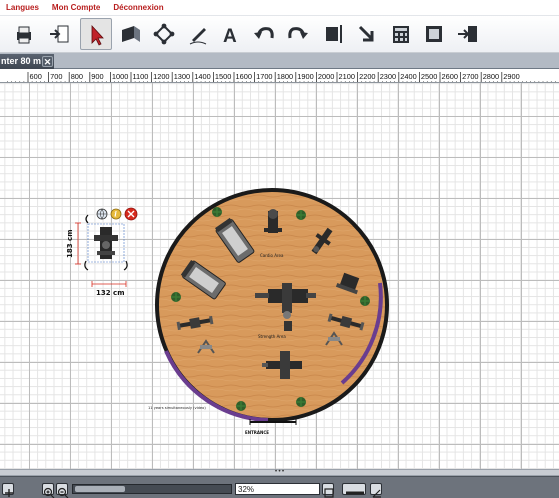 Image resolution: width=559 pixels, height=498 pixels. I want to click on pointer-icon, so click(97, 35).